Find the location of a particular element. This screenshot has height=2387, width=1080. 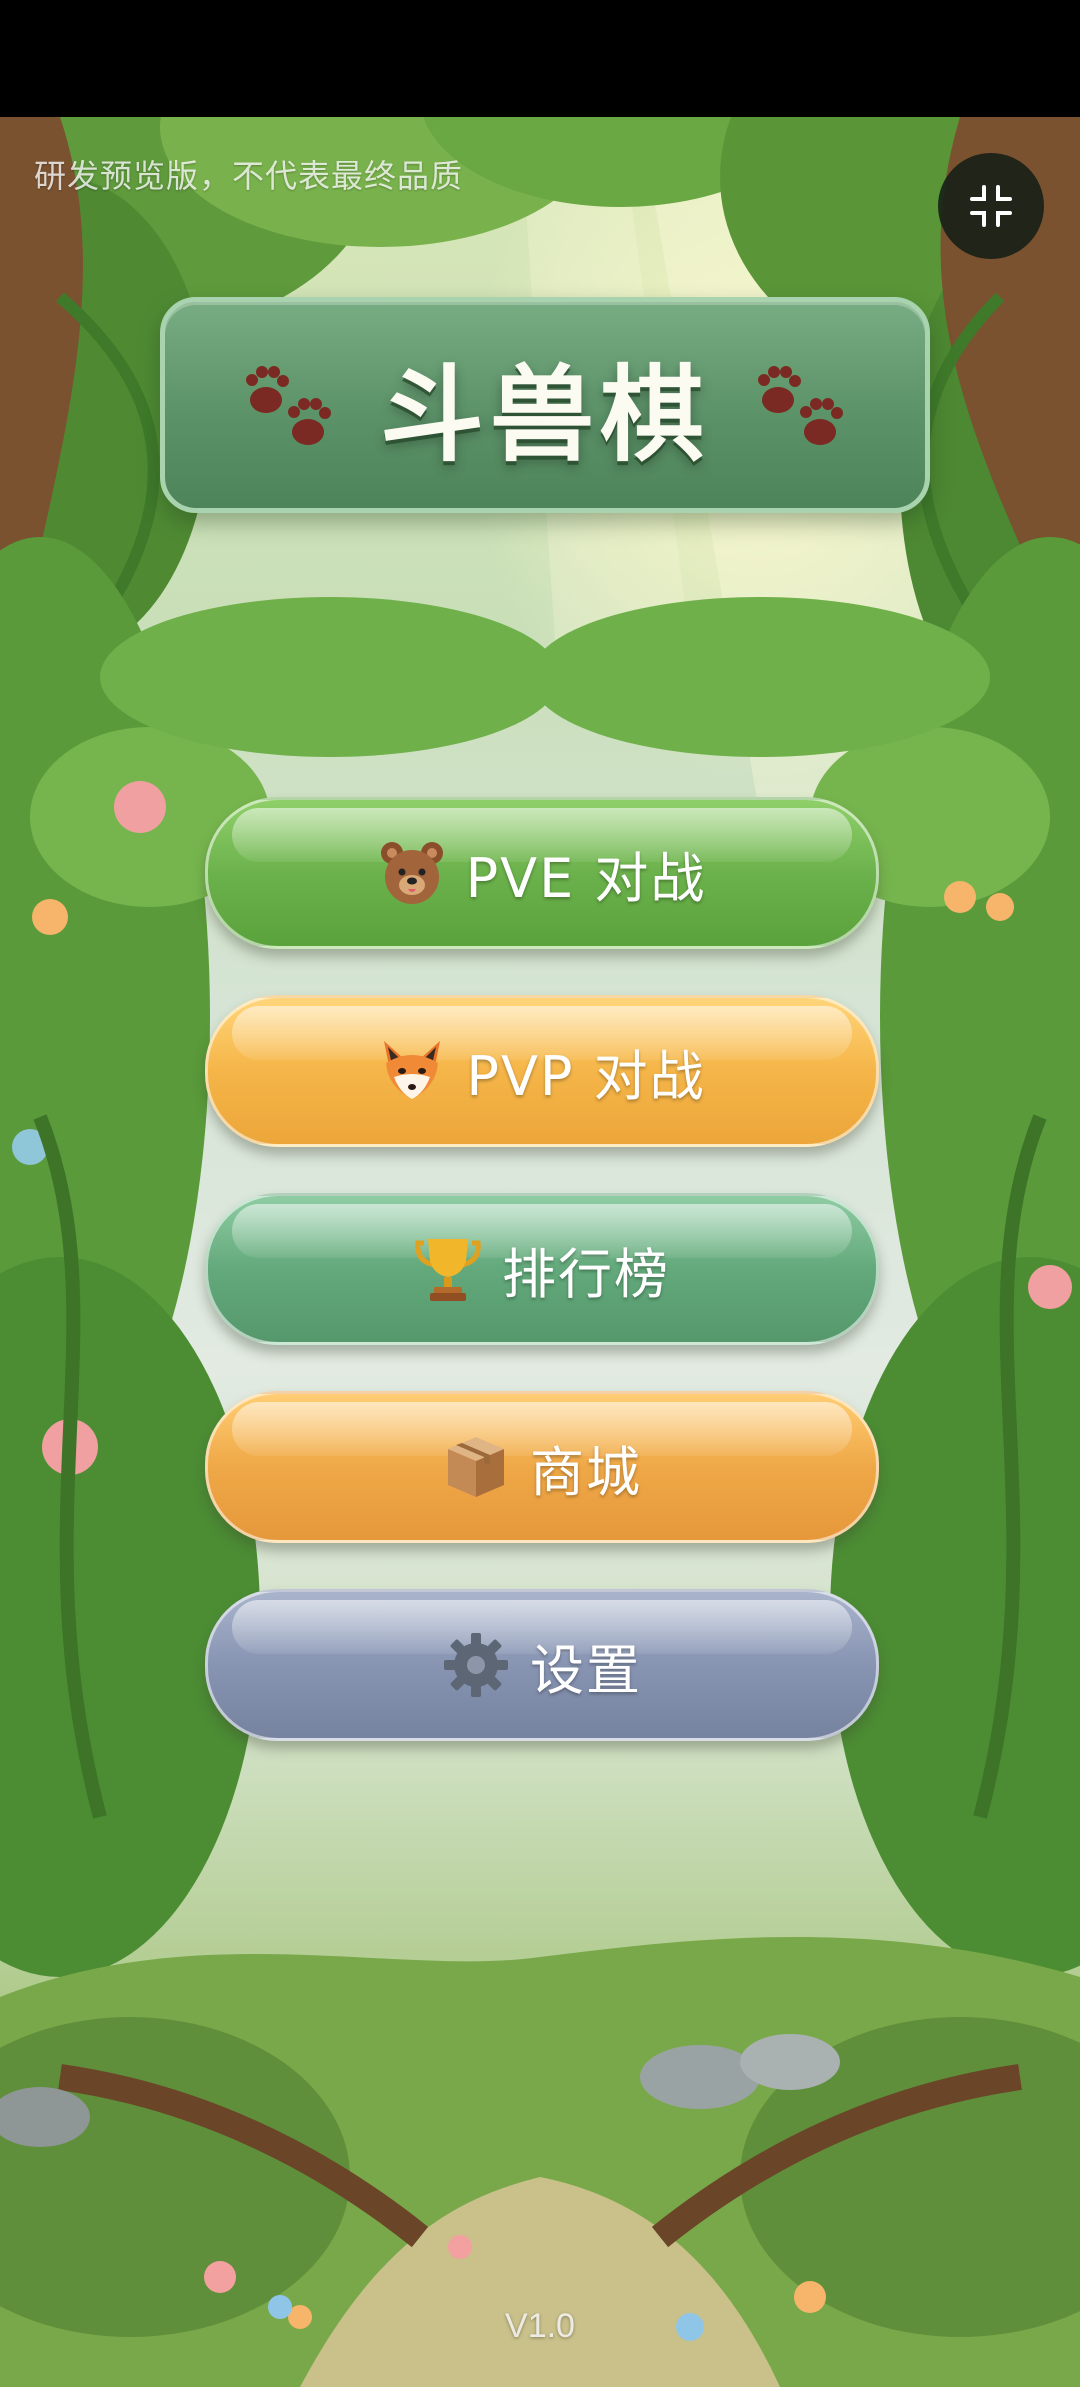

status-bar is located at coordinates (540, 58).